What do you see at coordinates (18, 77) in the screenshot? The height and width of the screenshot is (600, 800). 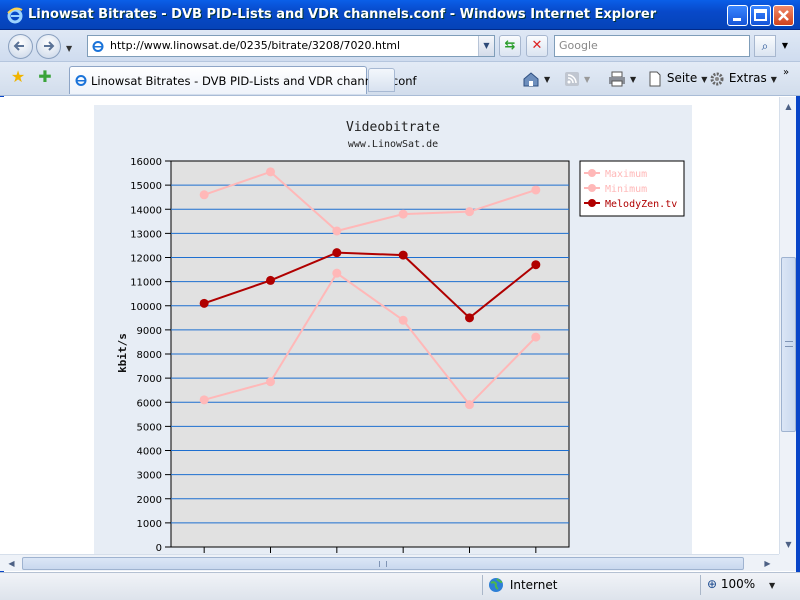 I see `favorites-star-icon: ★` at bounding box center [18, 77].